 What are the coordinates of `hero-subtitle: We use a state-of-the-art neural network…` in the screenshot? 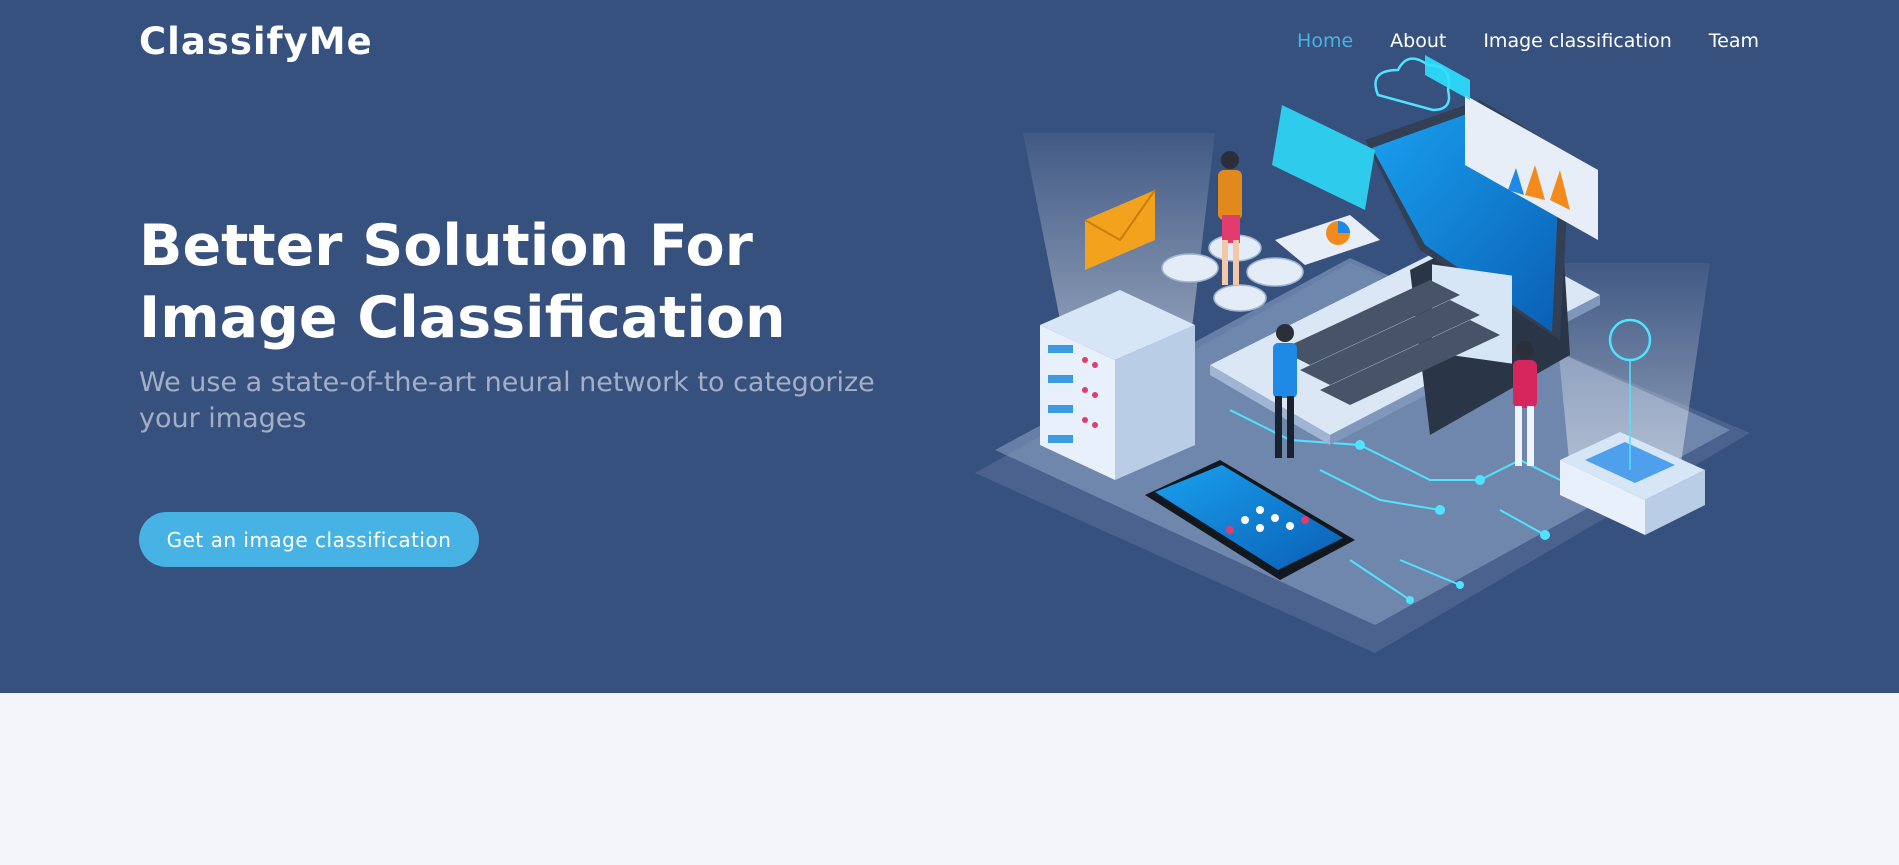 It's located at (507, 400).